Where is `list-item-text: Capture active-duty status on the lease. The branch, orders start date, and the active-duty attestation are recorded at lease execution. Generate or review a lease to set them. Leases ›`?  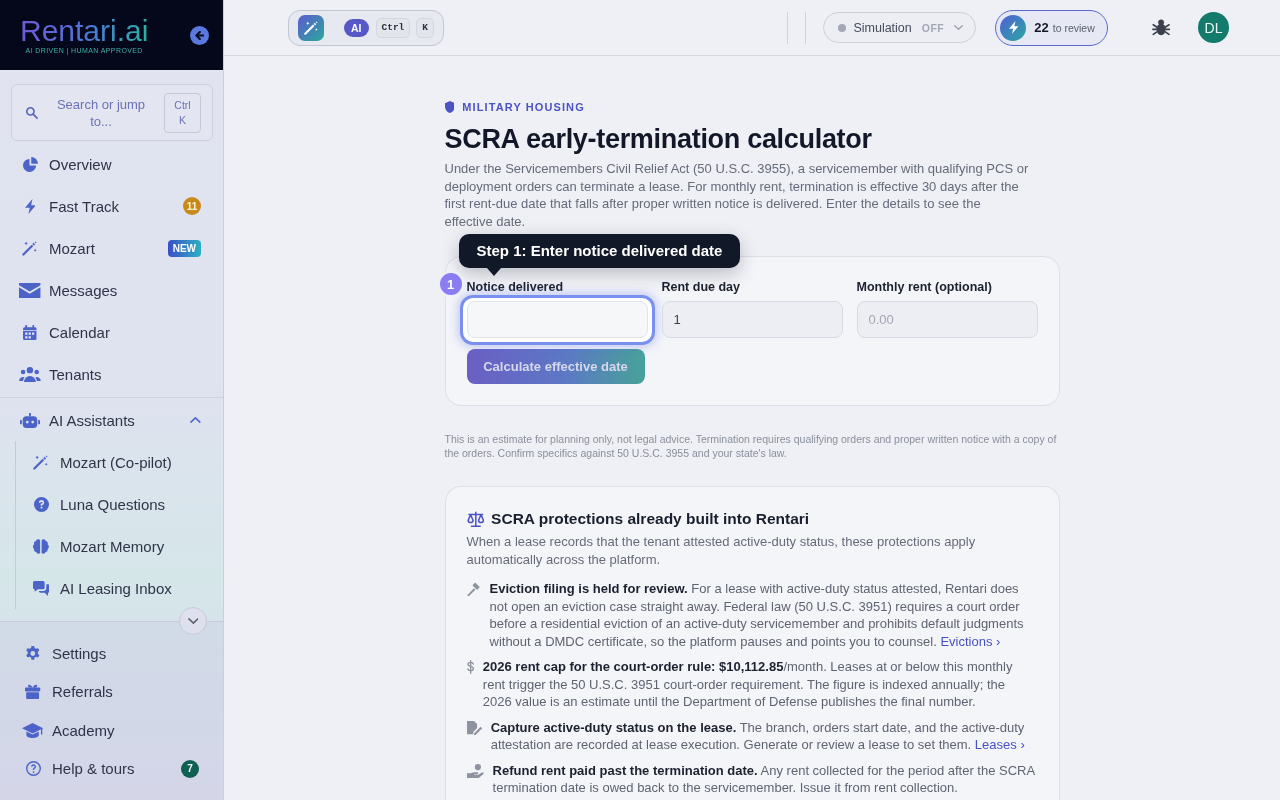 list-item-text: Capture active-duty status on the lease. The branch, orders start date, and the active-duty attestation are recorded at lease execution. Generate or review a lease to set them. Leases › is located at coordinates (758, 736).